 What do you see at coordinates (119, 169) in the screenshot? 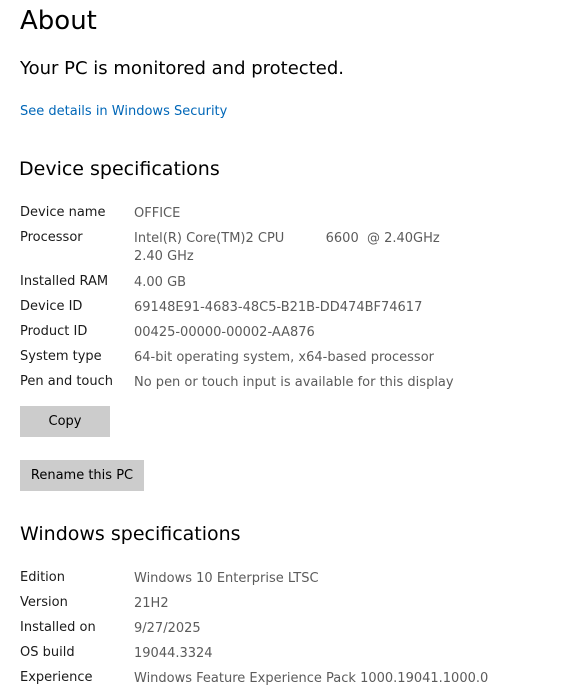
I see `device-specifications-heading: Device specifications` at bounding box center [119, 169].